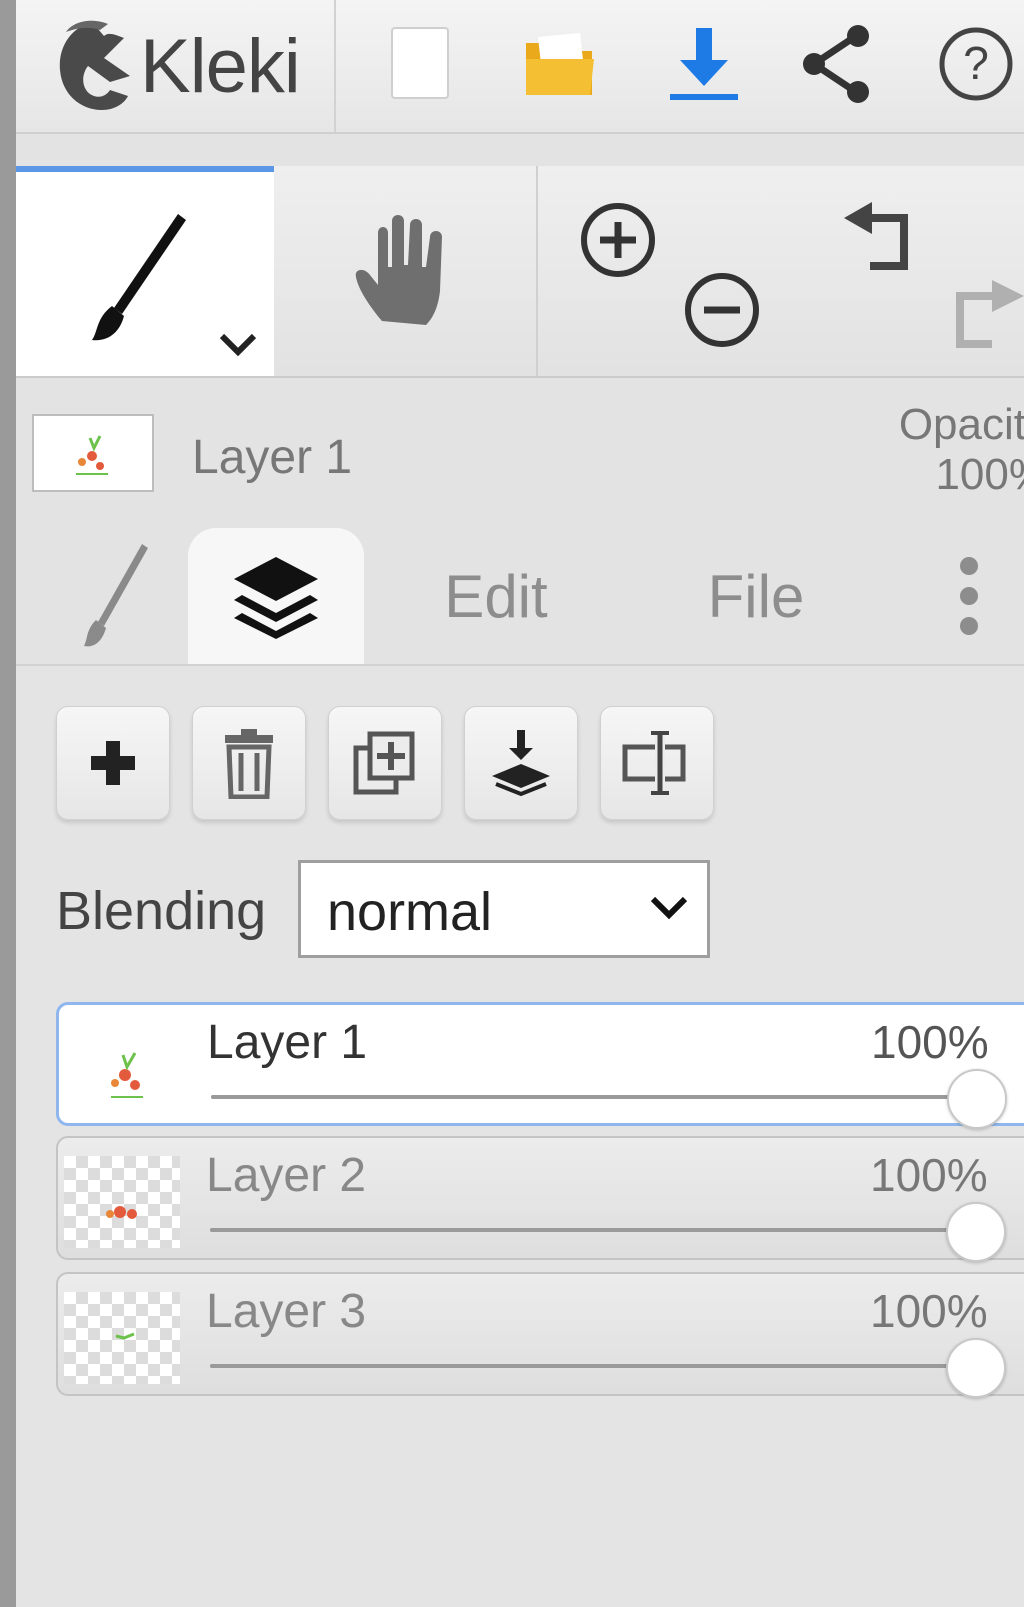 The height and width of the screenshot is (1607, 1024). What do you see at coordinates (272, 457) in the screenshot?
I see `current-layer-name: Layer 1` at bounding box center [272, 457].